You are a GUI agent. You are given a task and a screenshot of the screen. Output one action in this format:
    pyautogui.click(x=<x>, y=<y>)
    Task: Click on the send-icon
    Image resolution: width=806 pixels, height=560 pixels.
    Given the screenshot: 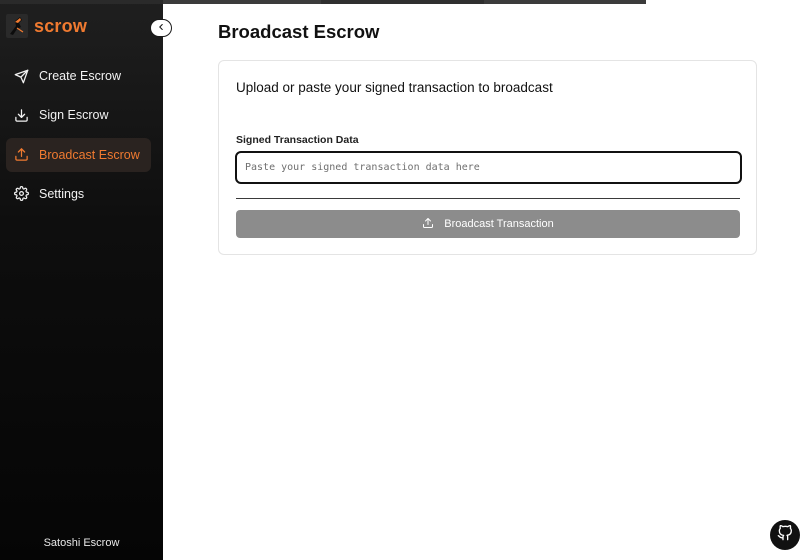 What is the action you would take?
    pyautogui.click(x=21, y=76)
    